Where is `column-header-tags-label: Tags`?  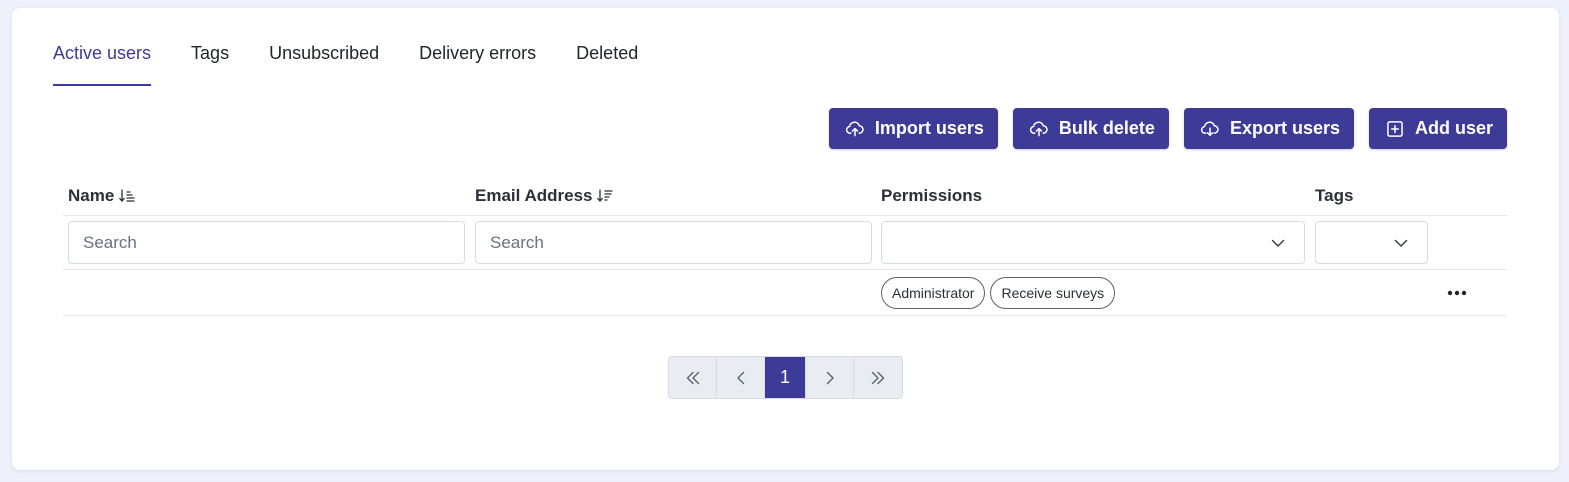 column-header-tags-label: Tags is located at coordinates (1334, 195).